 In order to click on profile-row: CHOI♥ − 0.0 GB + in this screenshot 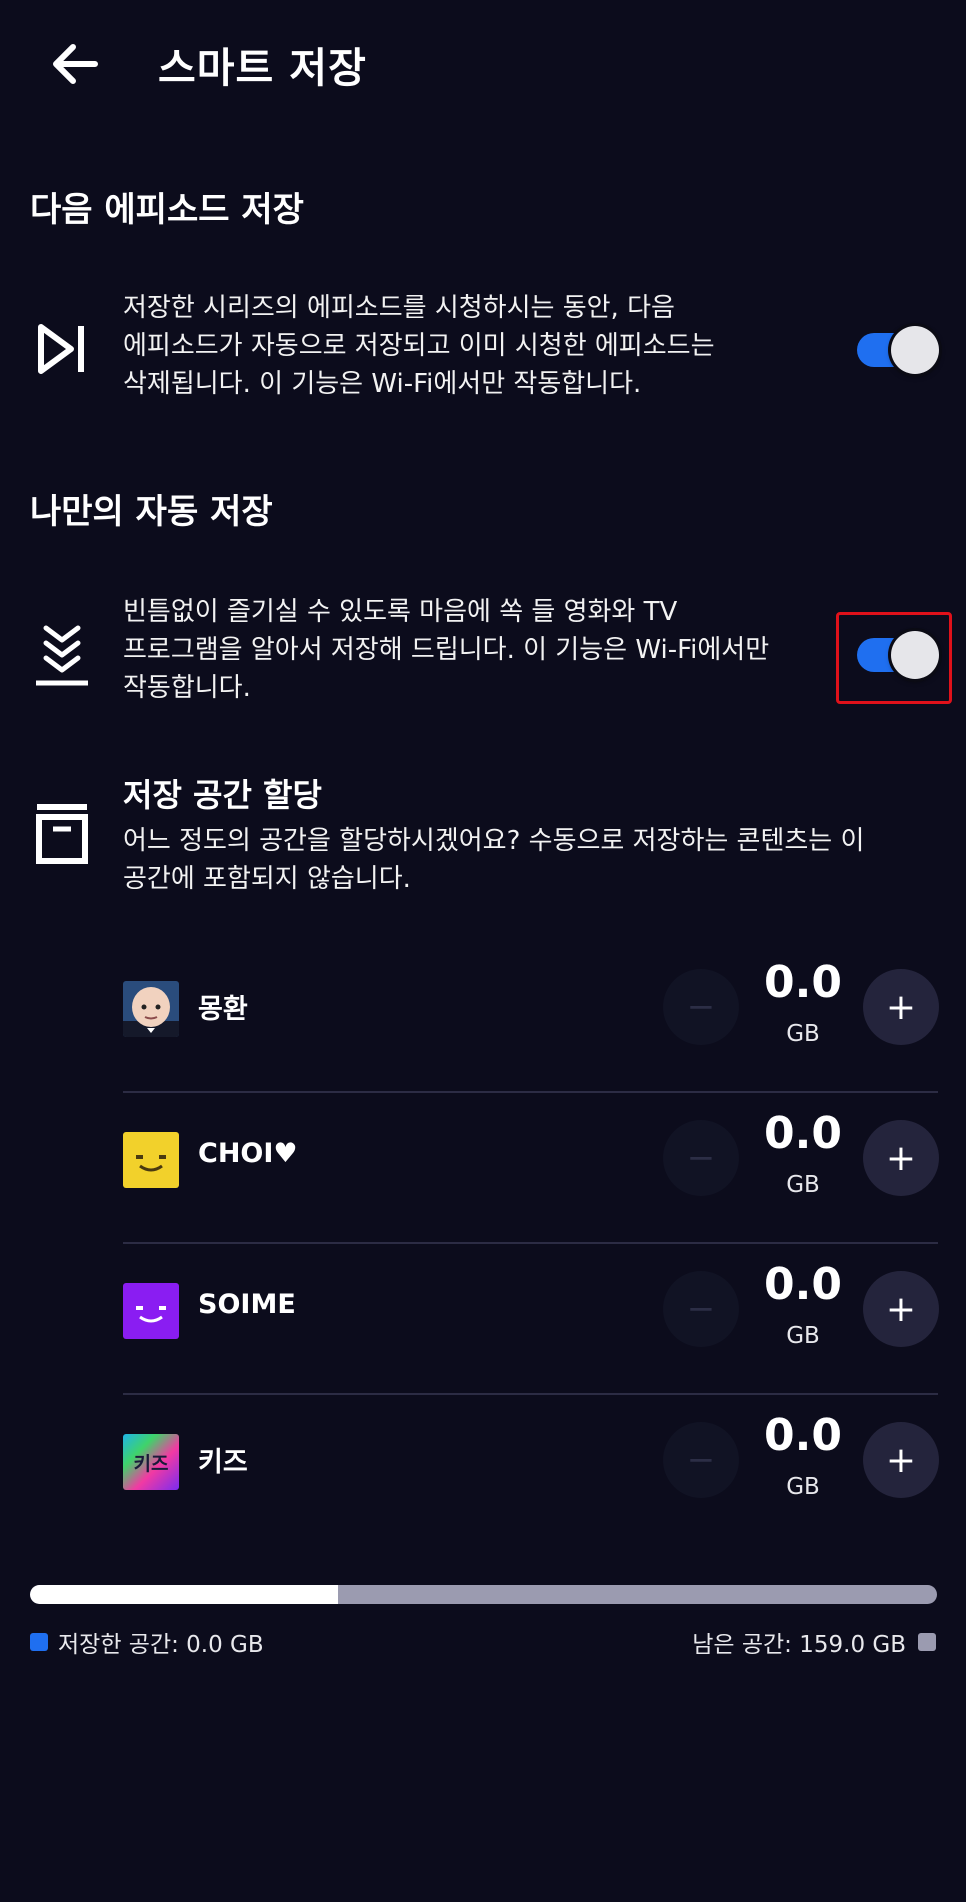, I will do `click(531, 1169)`.